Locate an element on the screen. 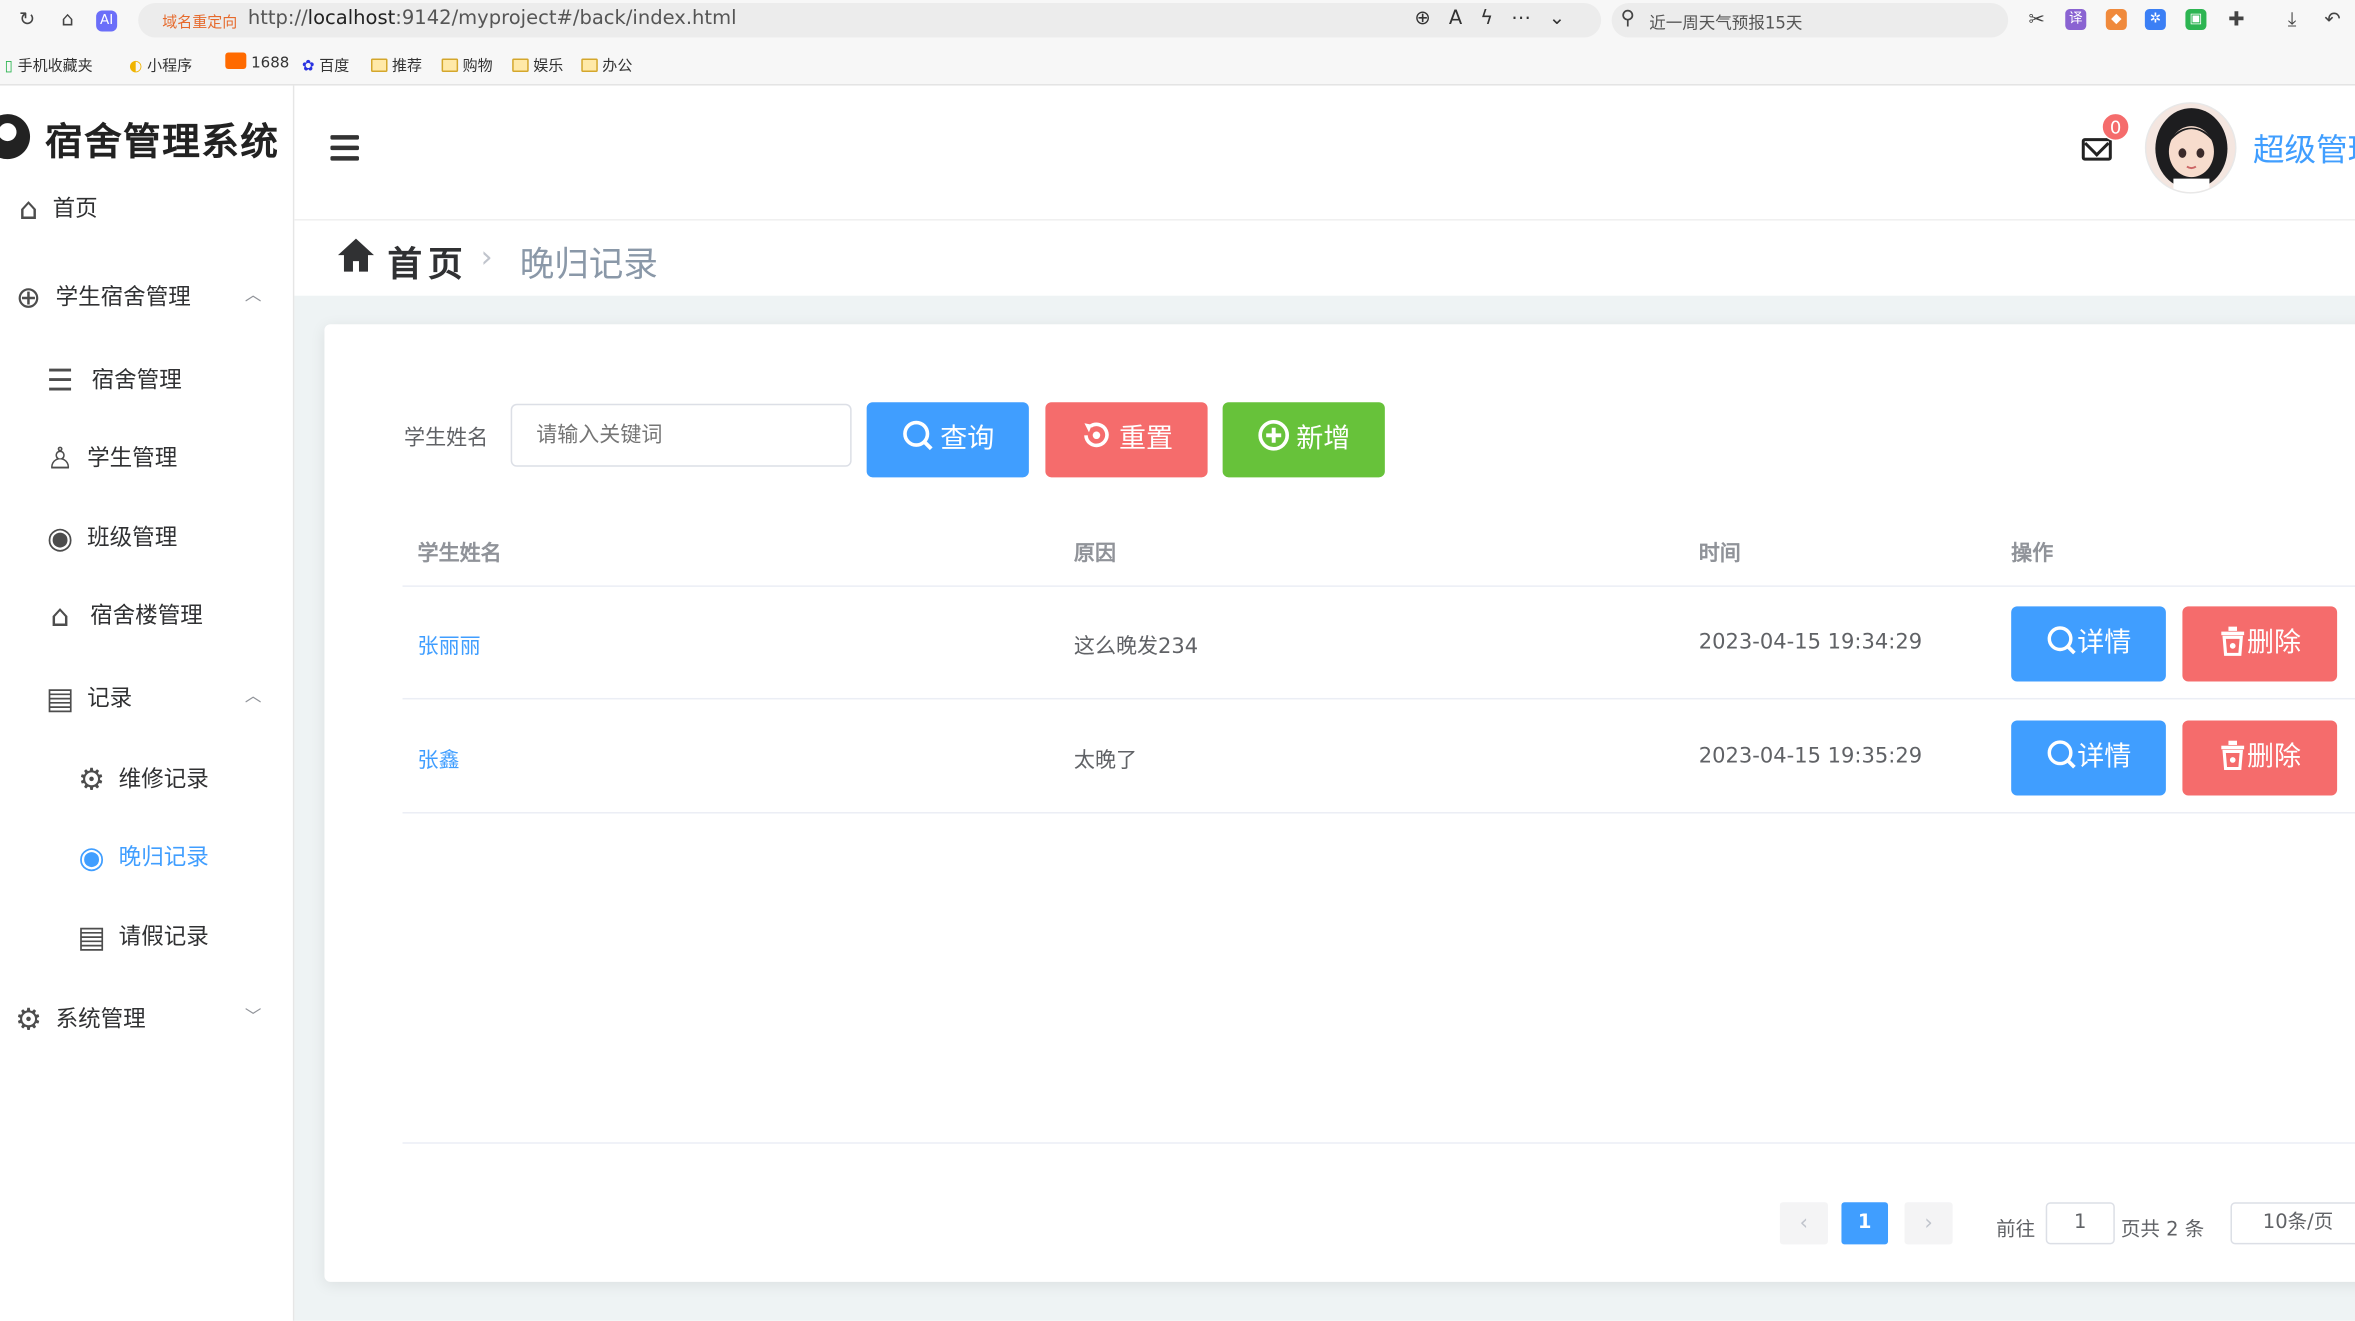  breadcrumb-home: 首页 is located at coordinates (428, 261).